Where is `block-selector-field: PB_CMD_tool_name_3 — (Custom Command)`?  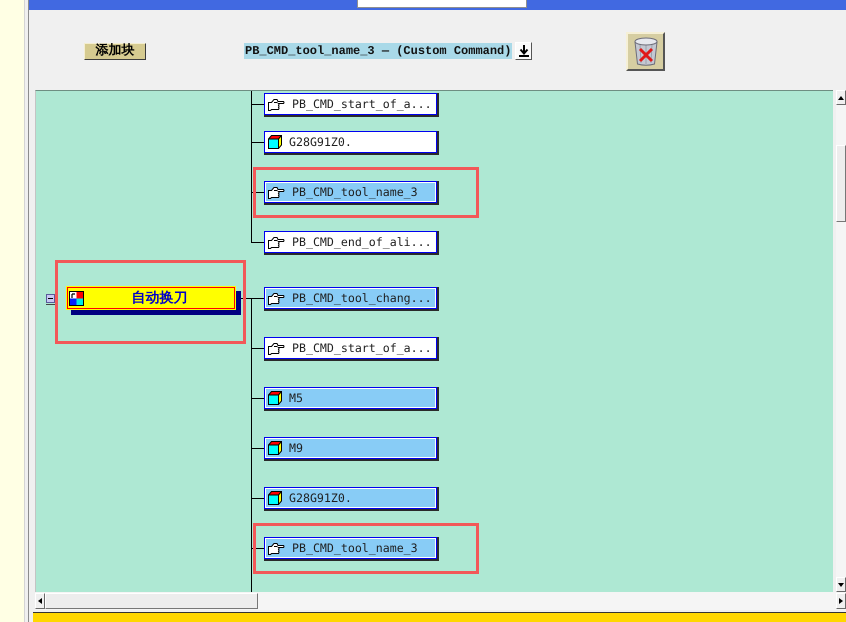 block-selector-field: PB_CMD_tool_name_3 — (Custom Command) is located at coordinates (378, 51).